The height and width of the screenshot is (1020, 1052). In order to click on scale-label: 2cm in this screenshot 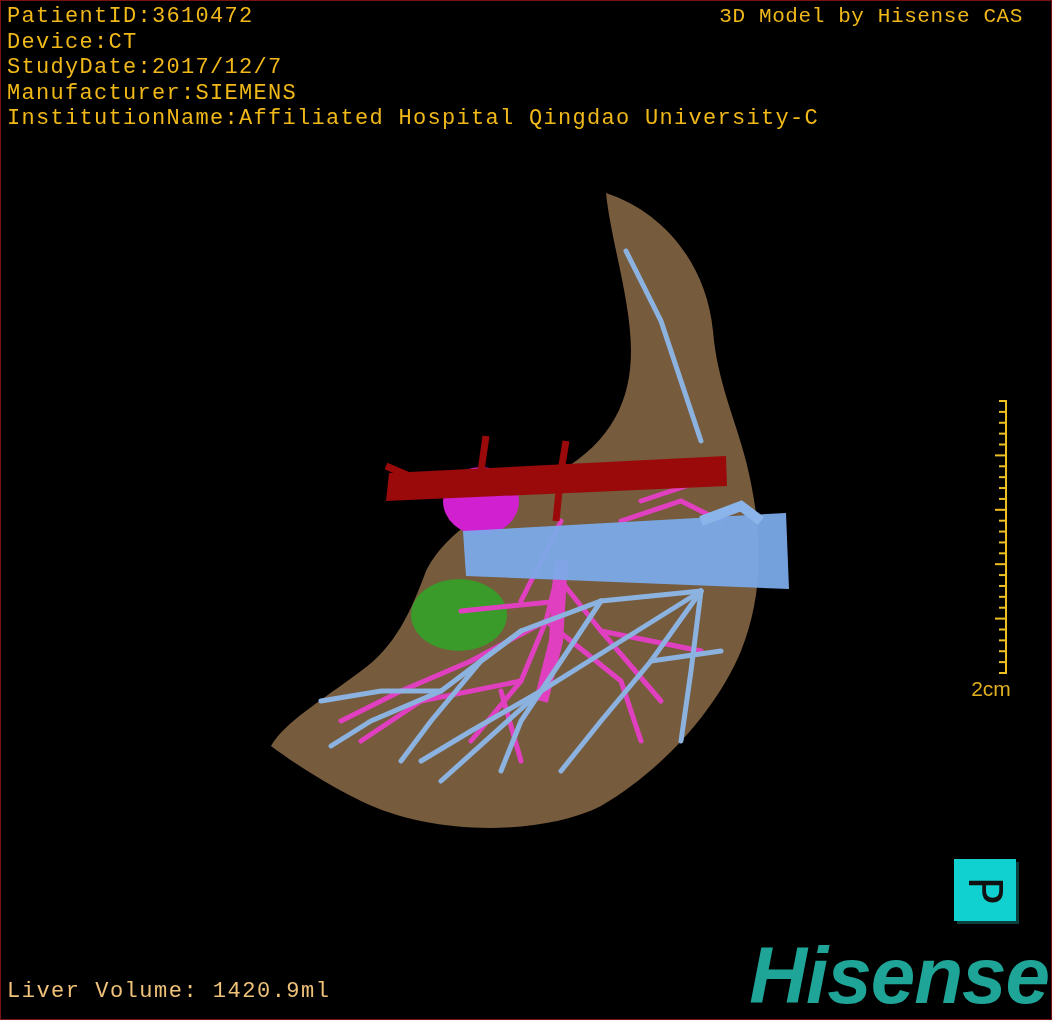, I will do `click(991, 689)`.